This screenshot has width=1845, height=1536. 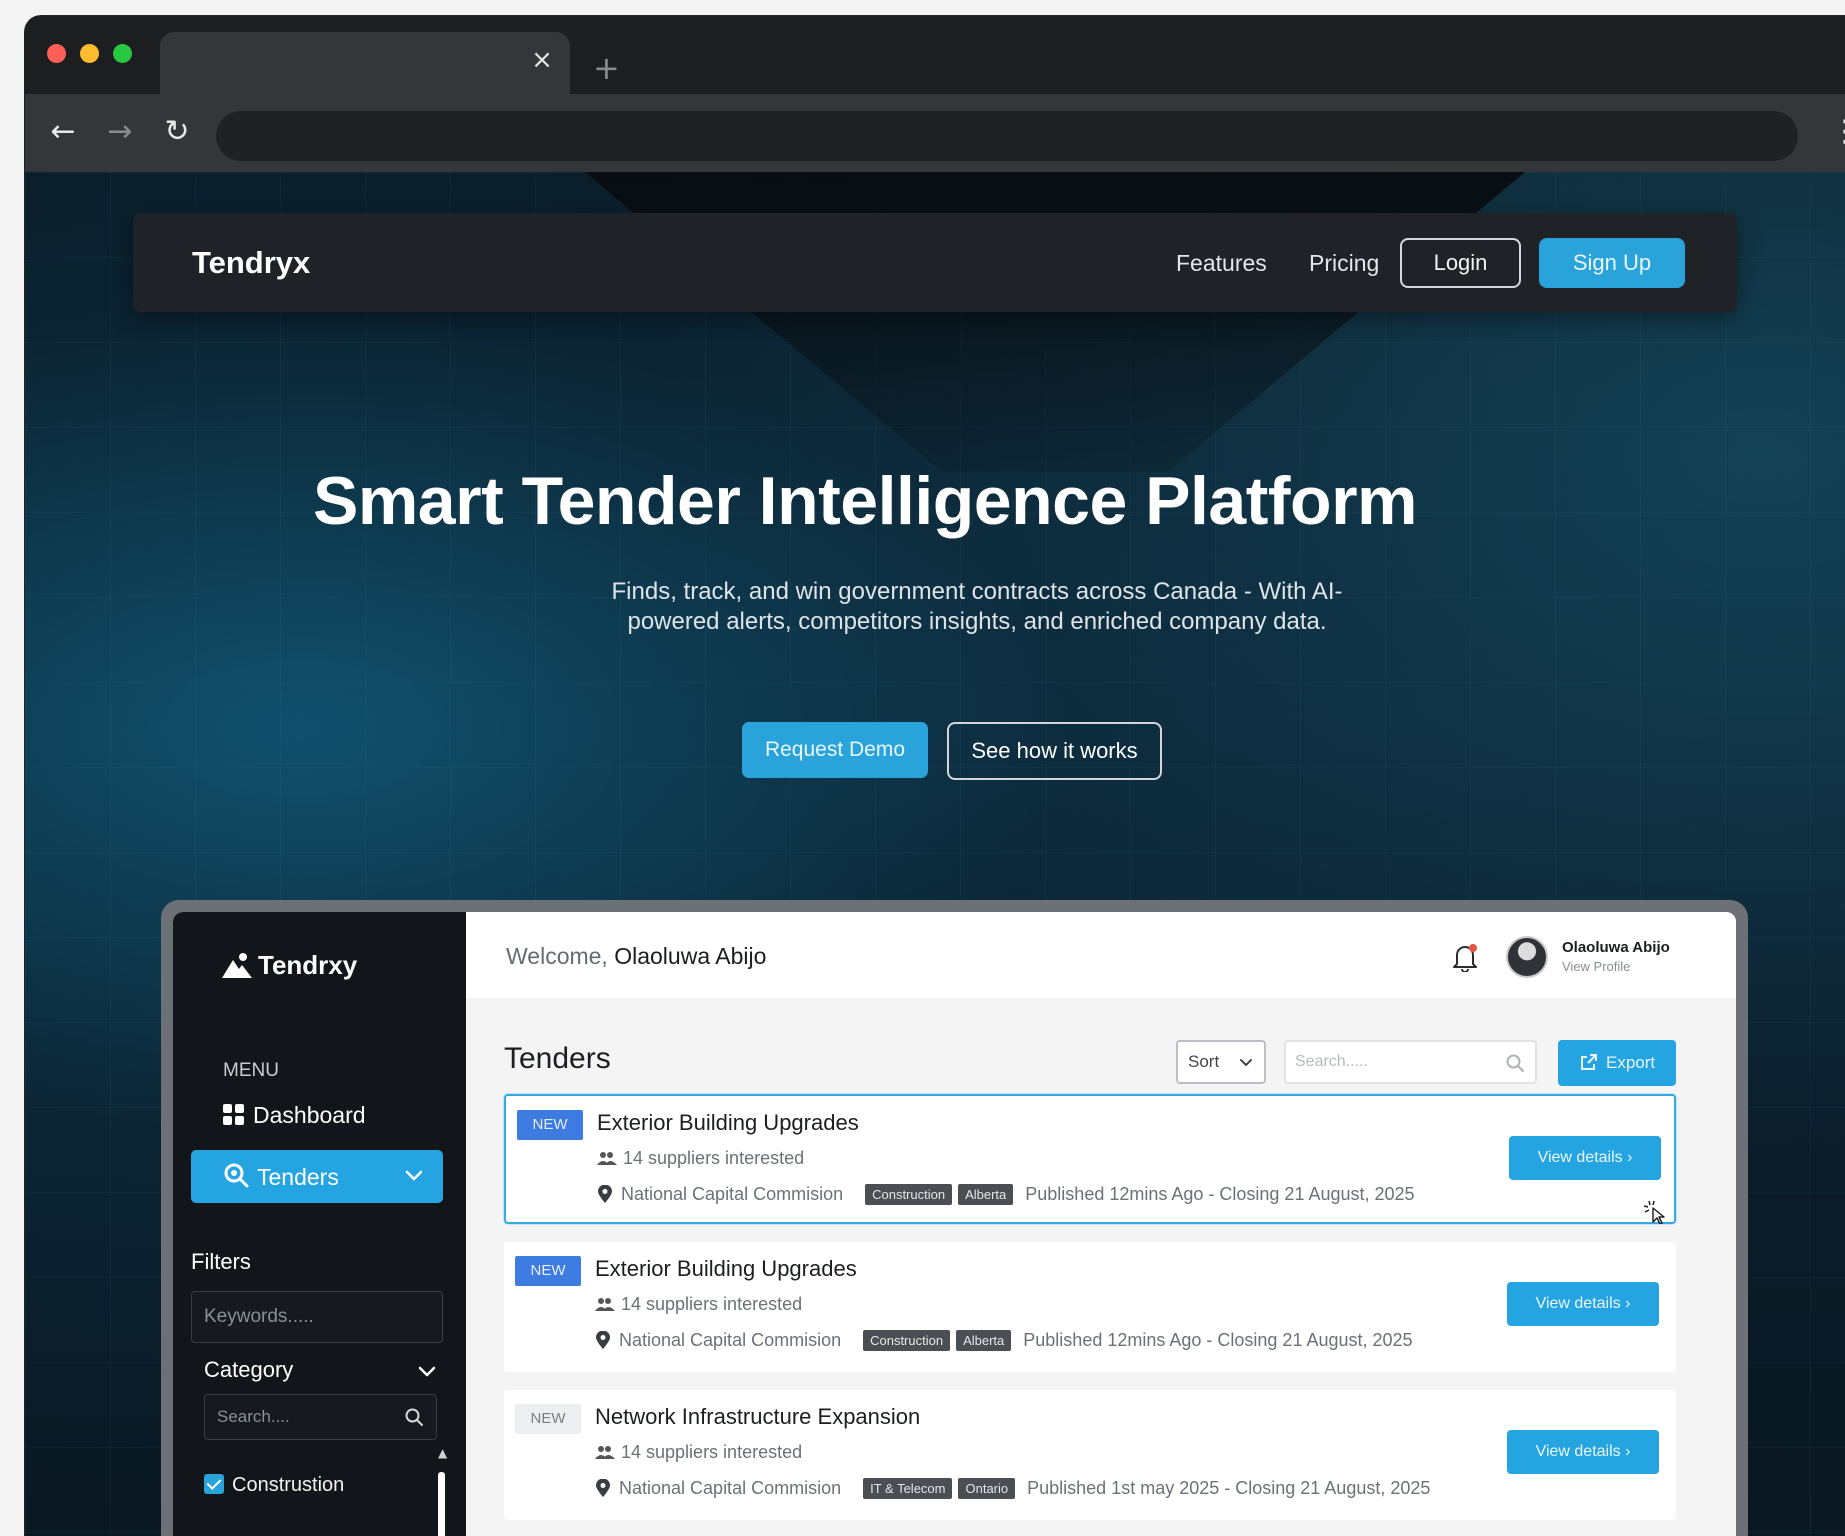 What do you see at coordinates (1054, 751) in the screenshot?
I see `see-how-it-works-button: See how it works` at bounding box center [1054, 751].